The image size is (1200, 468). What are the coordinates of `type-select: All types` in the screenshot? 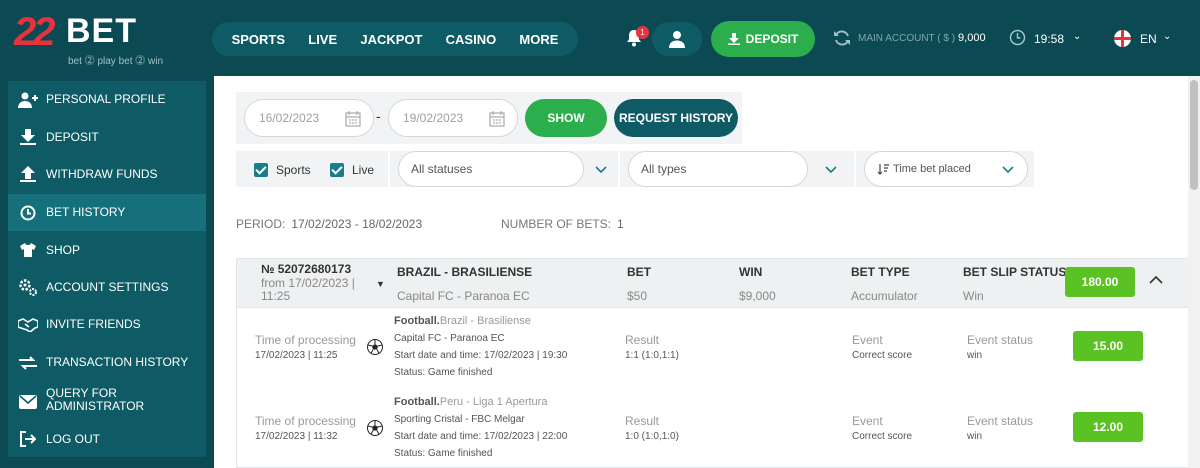 It's located at (718, 169).